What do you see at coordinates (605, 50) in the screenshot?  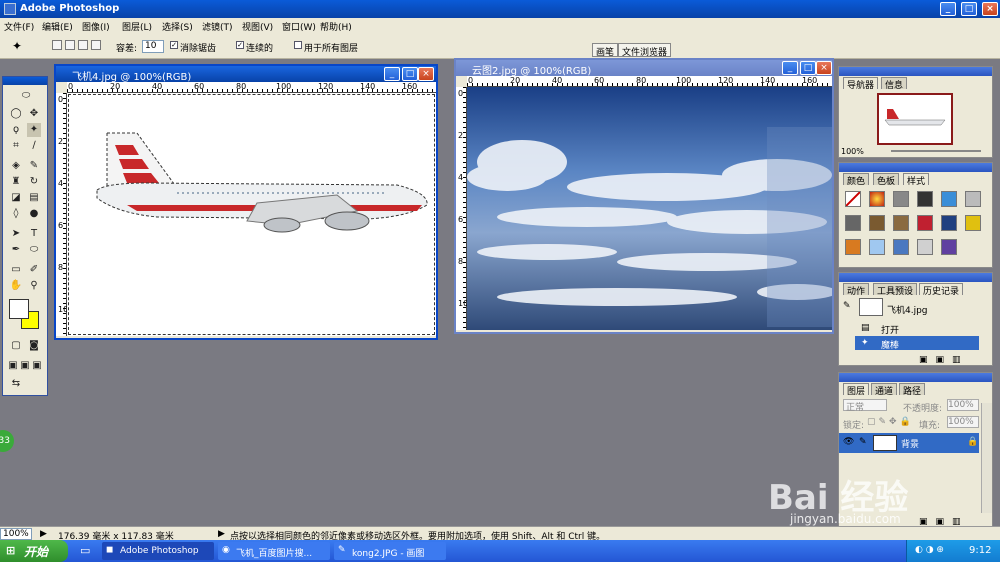 I see `palette-well-brushes: 画笔` at bounding box center [605, 50].